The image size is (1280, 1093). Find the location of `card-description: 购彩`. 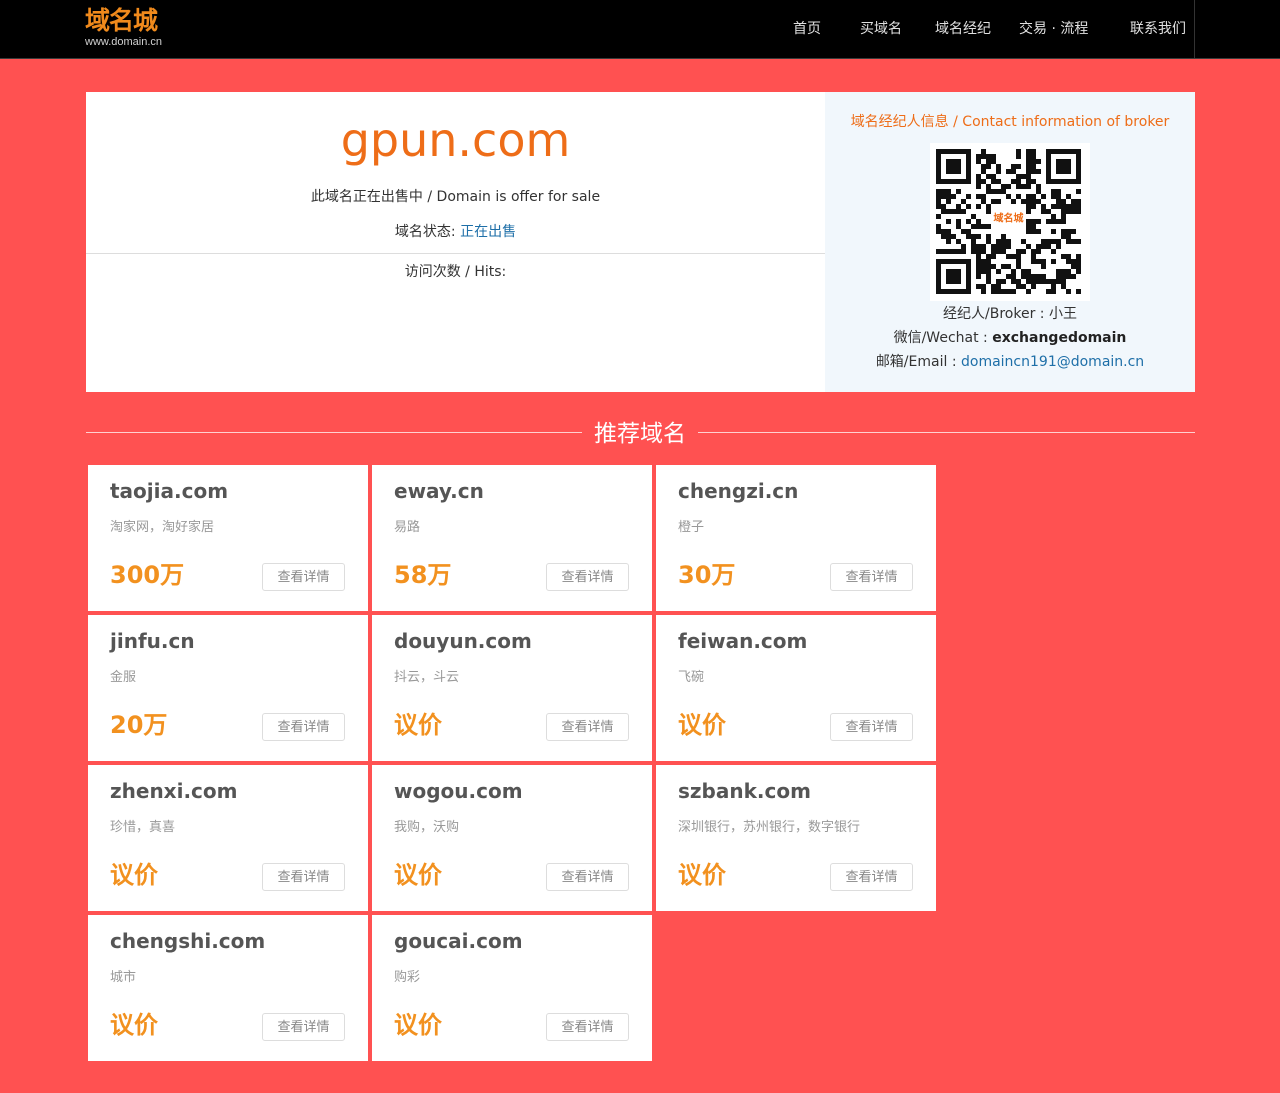

card-description: 购彩 is located at coordinates (407, 977).